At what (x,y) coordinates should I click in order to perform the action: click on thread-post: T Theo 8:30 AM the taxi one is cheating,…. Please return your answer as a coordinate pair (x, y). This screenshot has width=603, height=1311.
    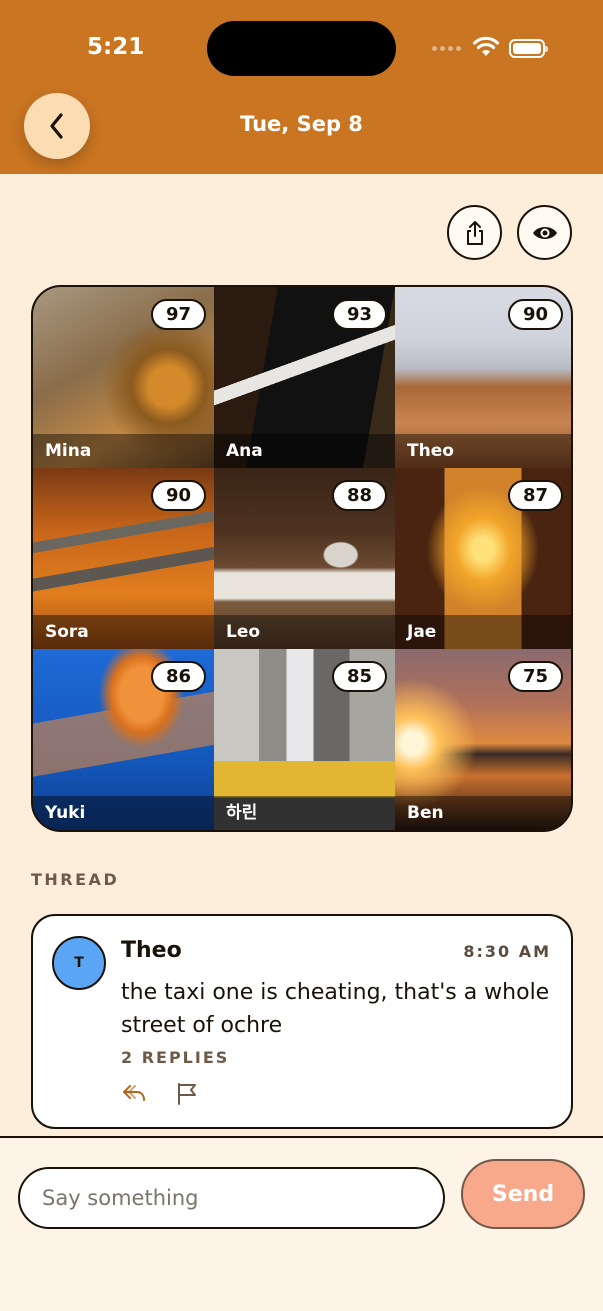
    Looking at the image, I should click on (302, 1021).